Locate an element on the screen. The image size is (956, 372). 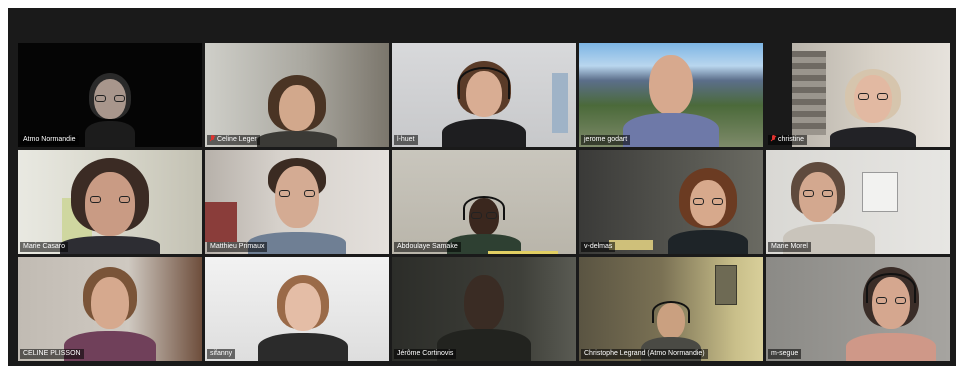
participant-tile: jerome godart is located at coordinates (671, 95).